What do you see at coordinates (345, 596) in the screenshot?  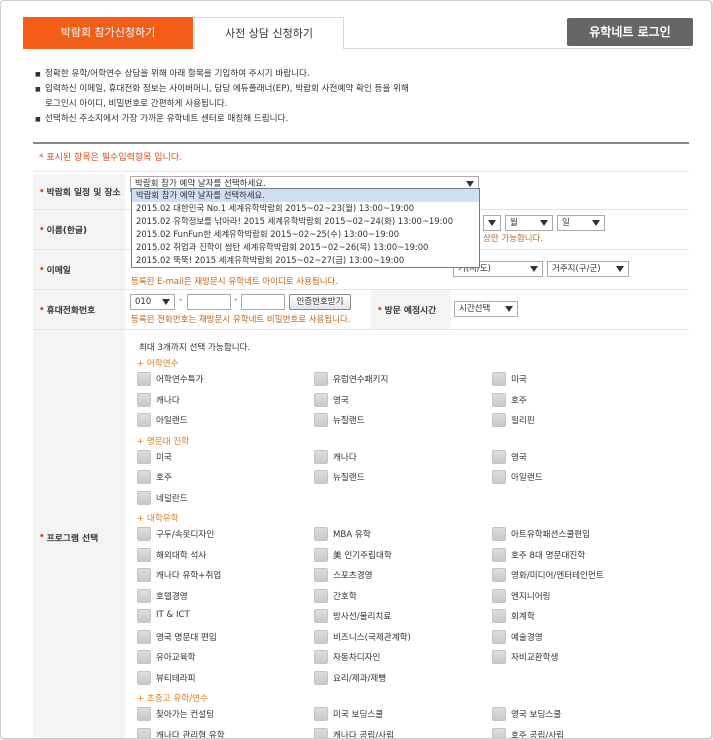 I see `program-checkbox-label: 간호학` at bounding box center [345, 596].